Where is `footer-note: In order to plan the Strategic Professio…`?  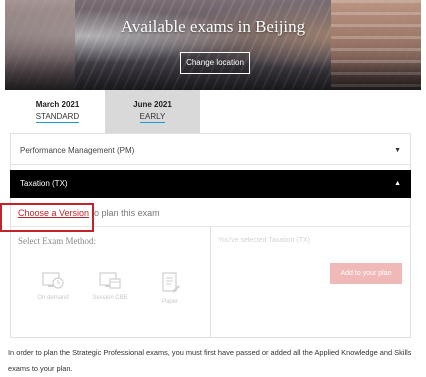
footer-note: In order to plan the Strategic Professio… is located at coordinates (210, 360).